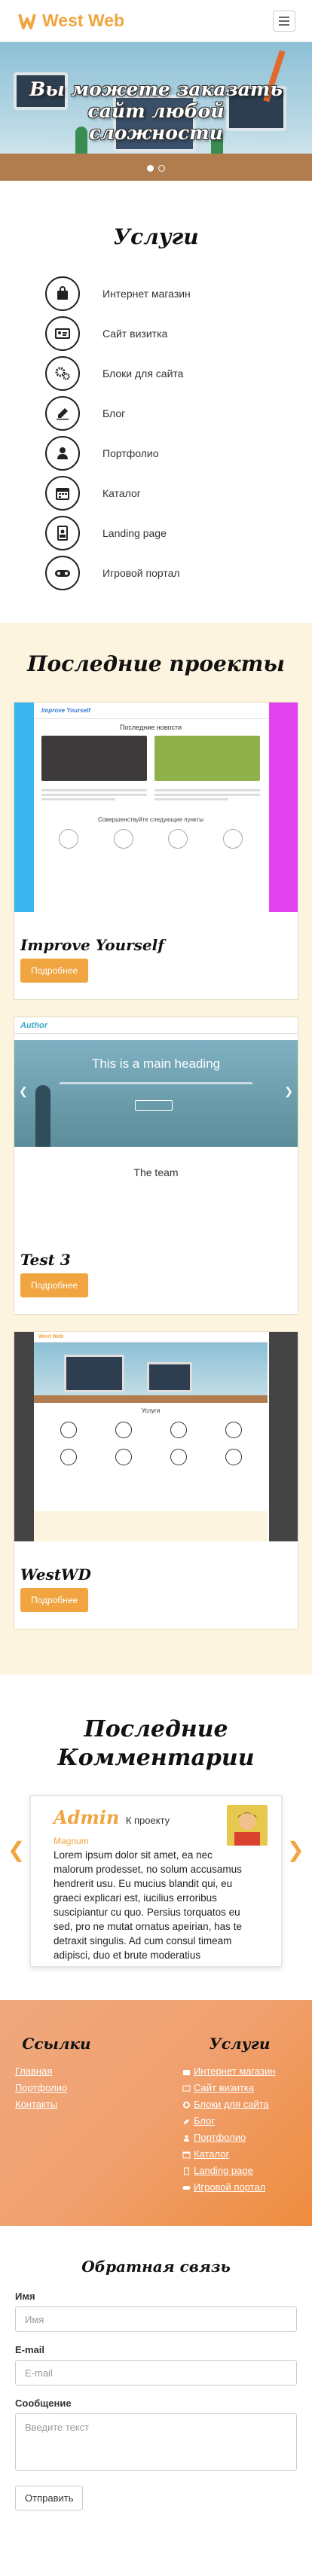 This screenshot has width=312, height=2576. What do you see at coordinates (34, 1025) in the screenshot?
I see `shot-brand: Author` at bounding box center [34, 1025].